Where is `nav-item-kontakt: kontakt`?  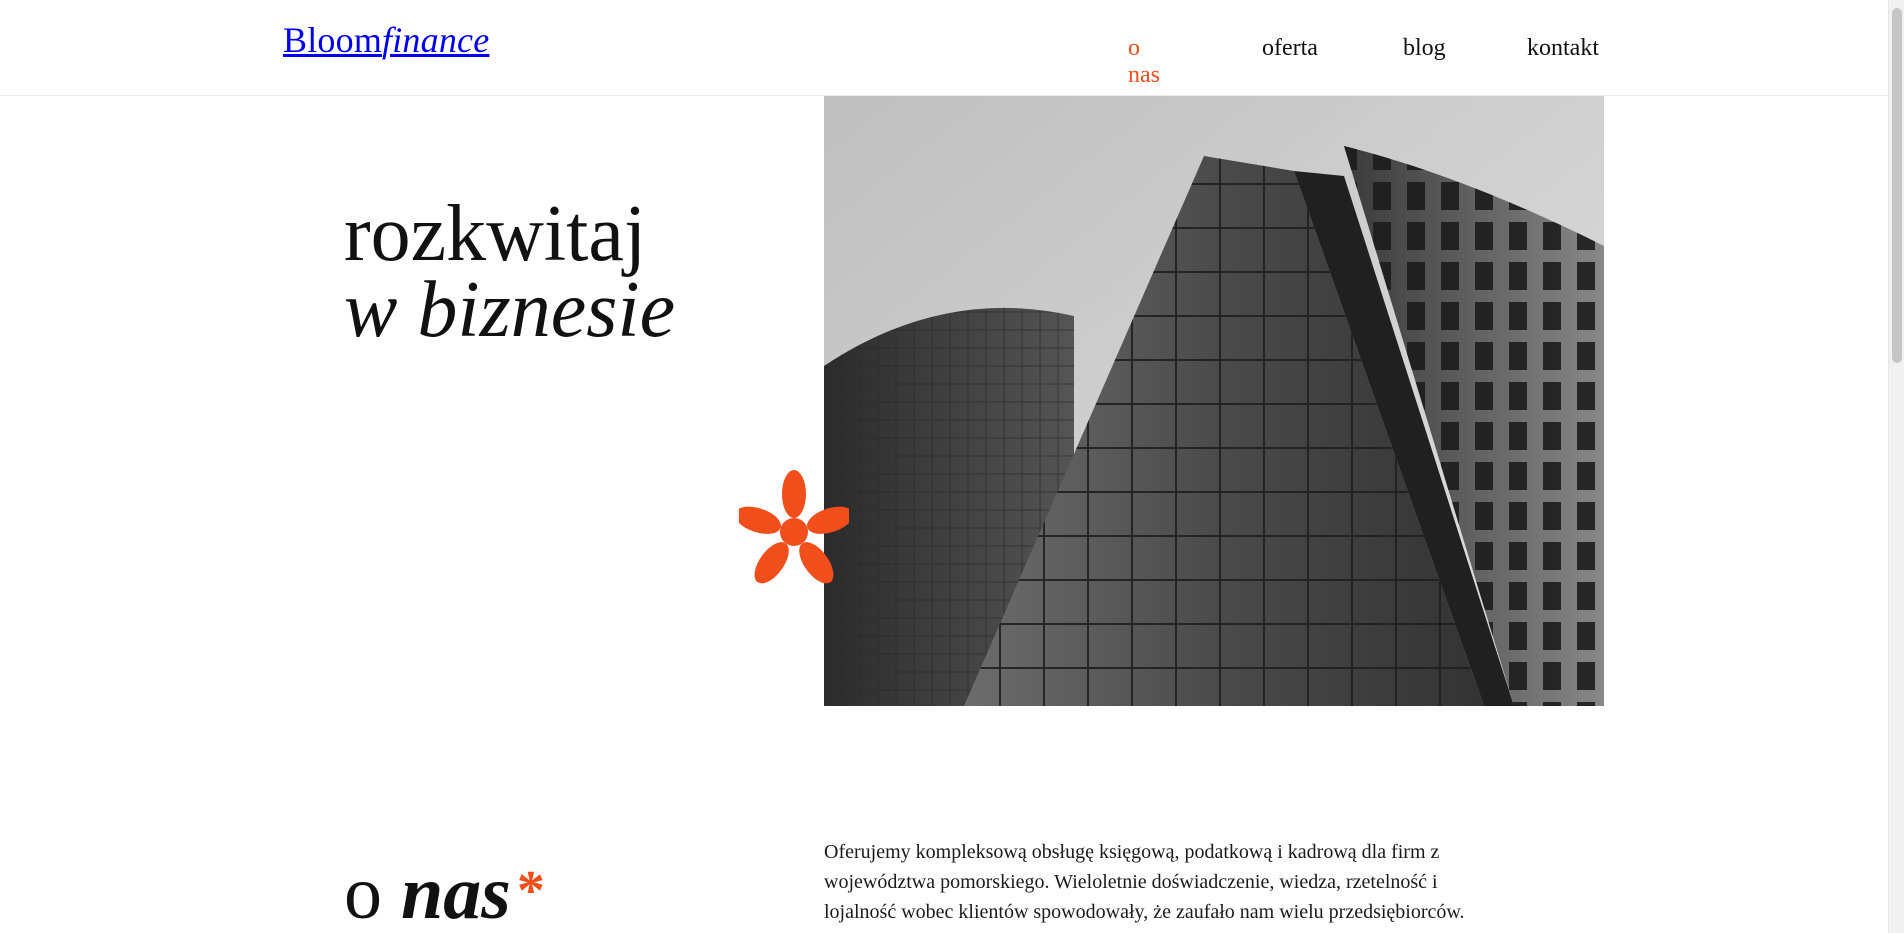 nav-item-kontakt: kontakt is located at coordinates (1563, 48).